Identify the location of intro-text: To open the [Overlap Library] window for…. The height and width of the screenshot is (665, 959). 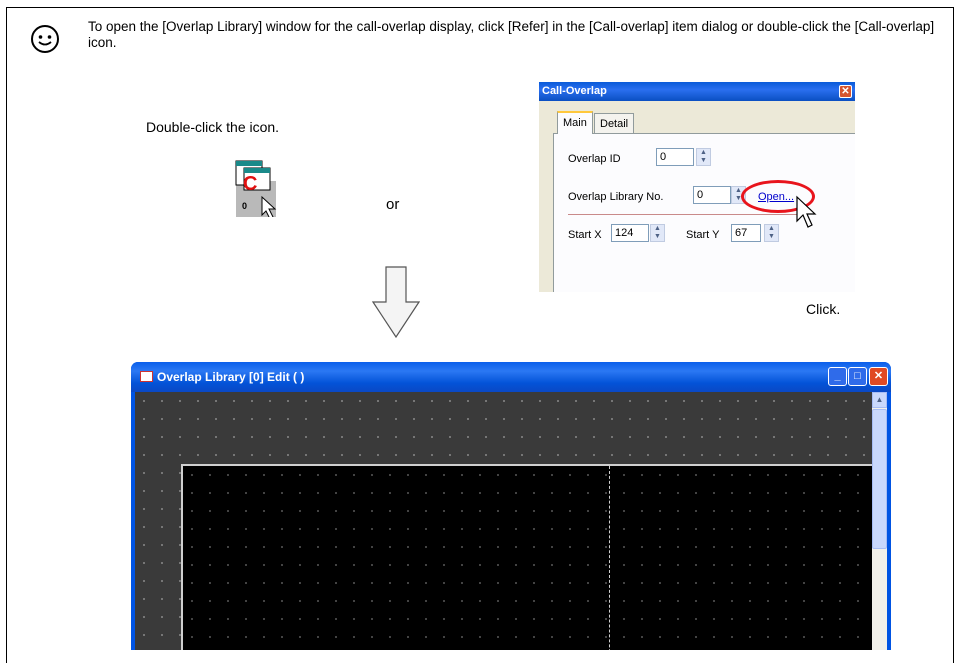
(511, 34).